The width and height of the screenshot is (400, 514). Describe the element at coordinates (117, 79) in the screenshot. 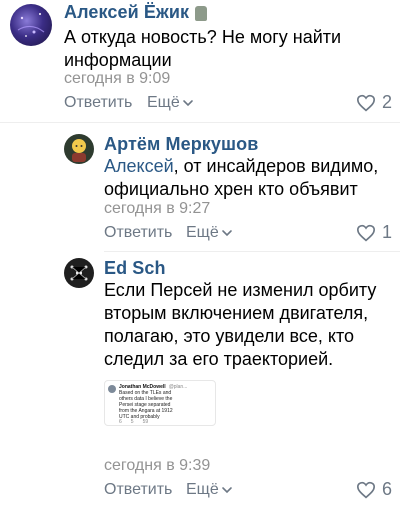

I see `comment-time: сегодня в 9:09` at that location.